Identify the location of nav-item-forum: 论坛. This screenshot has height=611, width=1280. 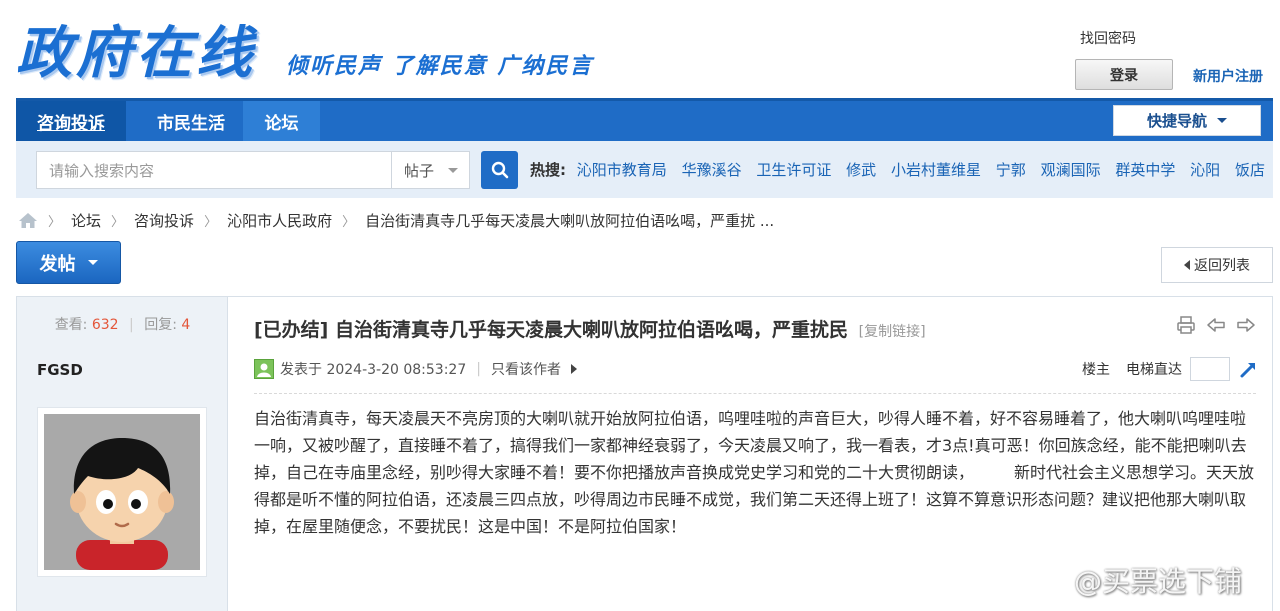
(281, 121).